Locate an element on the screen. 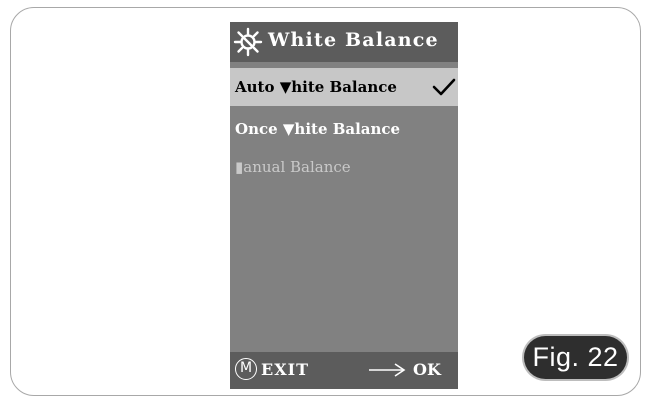 Image resolution: width=651 pixels, height=405 pixels. menu-item-manual-balance: ▮anual Balance is located at coordinates (344, 167).